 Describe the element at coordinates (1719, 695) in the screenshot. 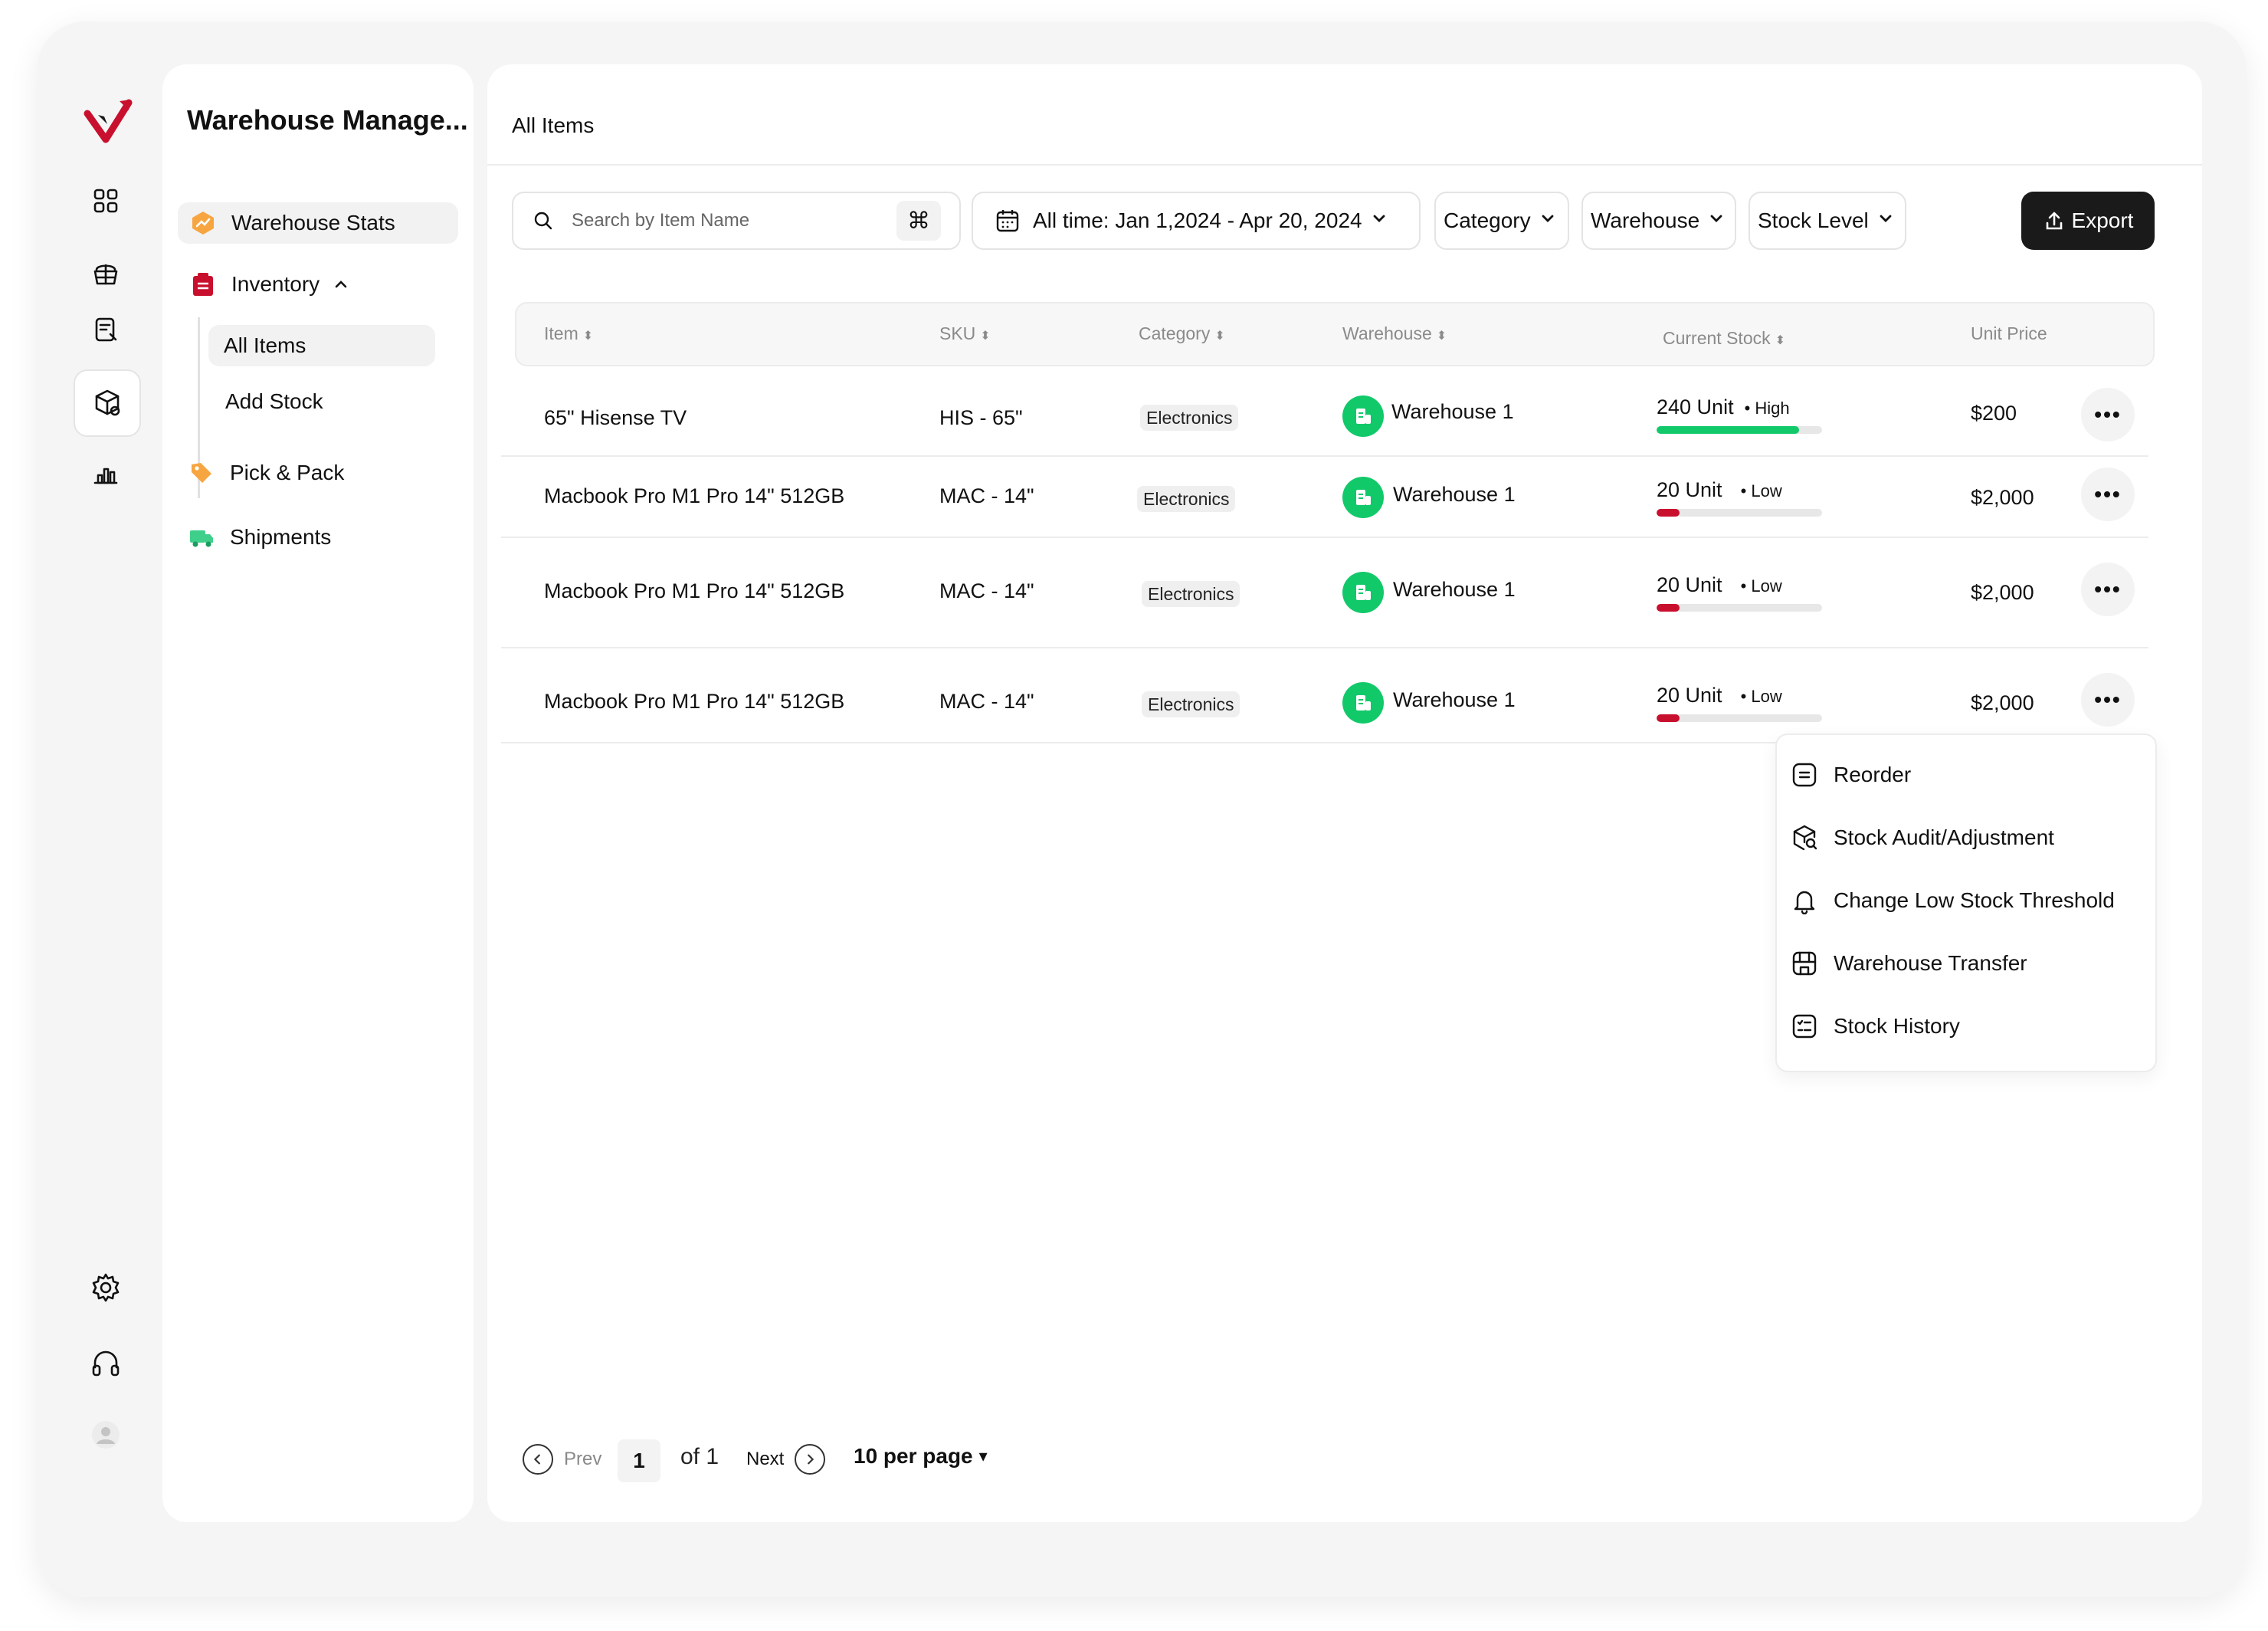

I see `stock-quantity: 20 Unit • Low` at that location.